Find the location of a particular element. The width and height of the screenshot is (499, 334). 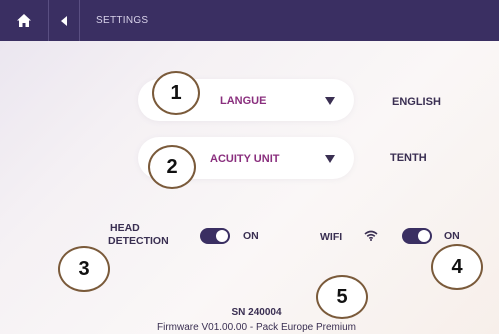

divider is located at coordinates (79, 20).